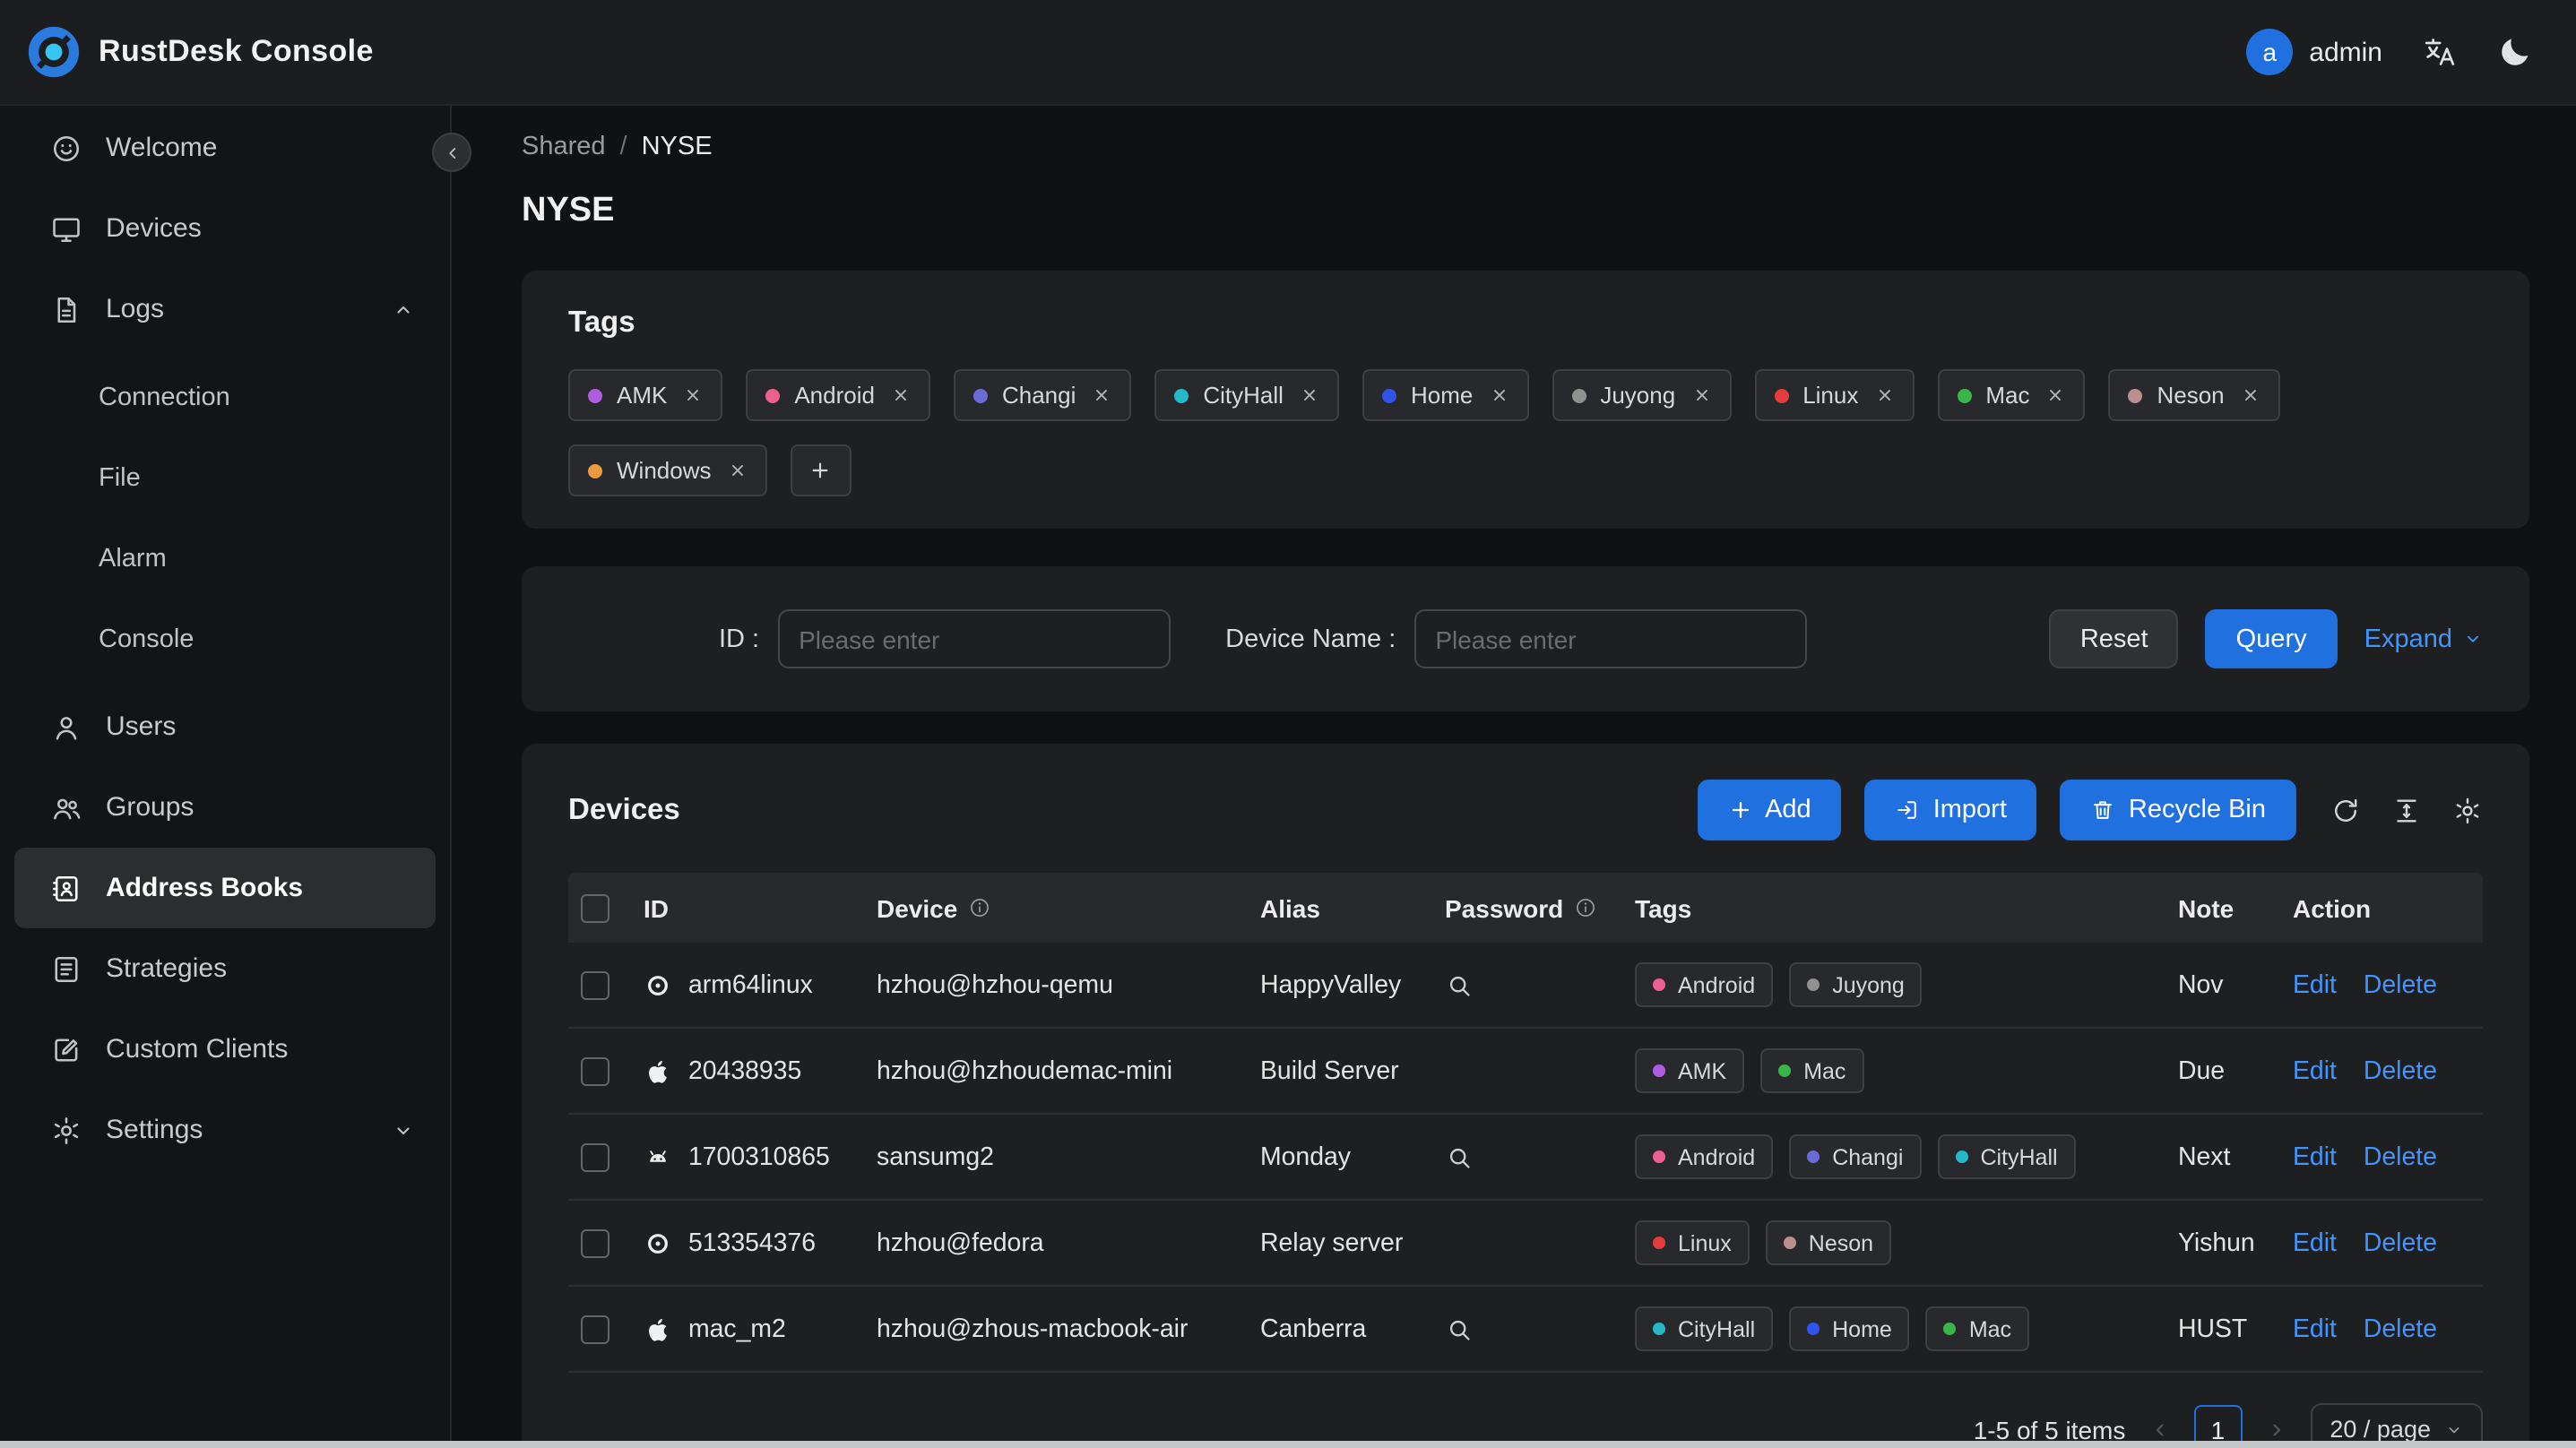 This screenshot has width=2576, height=1448. I want to click on theme-toggle-moon-icon, so click(2515, 52).